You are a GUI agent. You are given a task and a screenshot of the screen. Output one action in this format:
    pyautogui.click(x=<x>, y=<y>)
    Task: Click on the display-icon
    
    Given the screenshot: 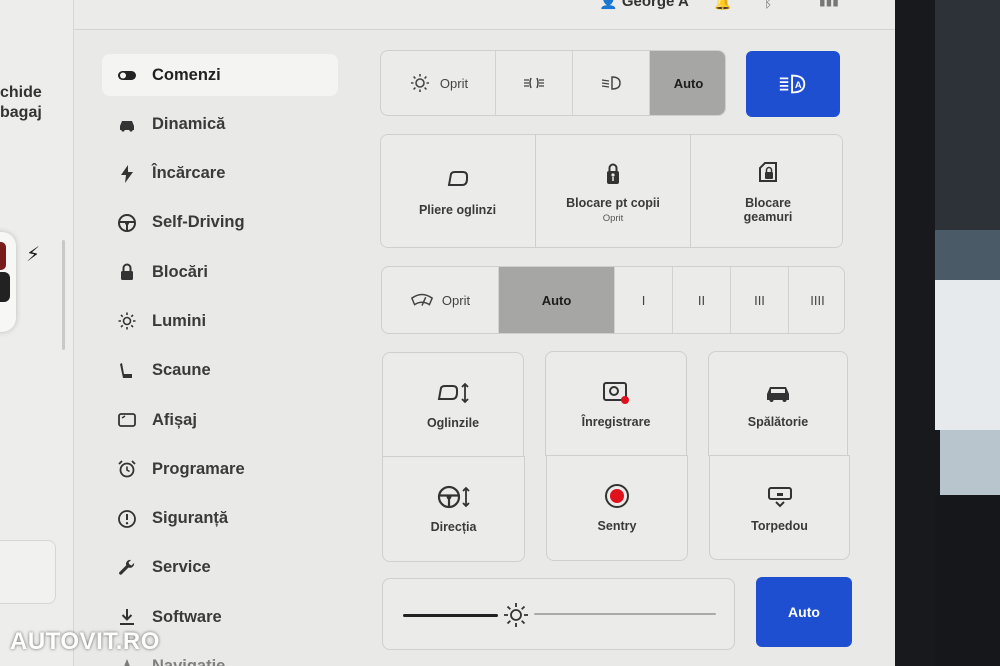 What is the action you would take?
    pyautogui.click(x=127, y=420)
    